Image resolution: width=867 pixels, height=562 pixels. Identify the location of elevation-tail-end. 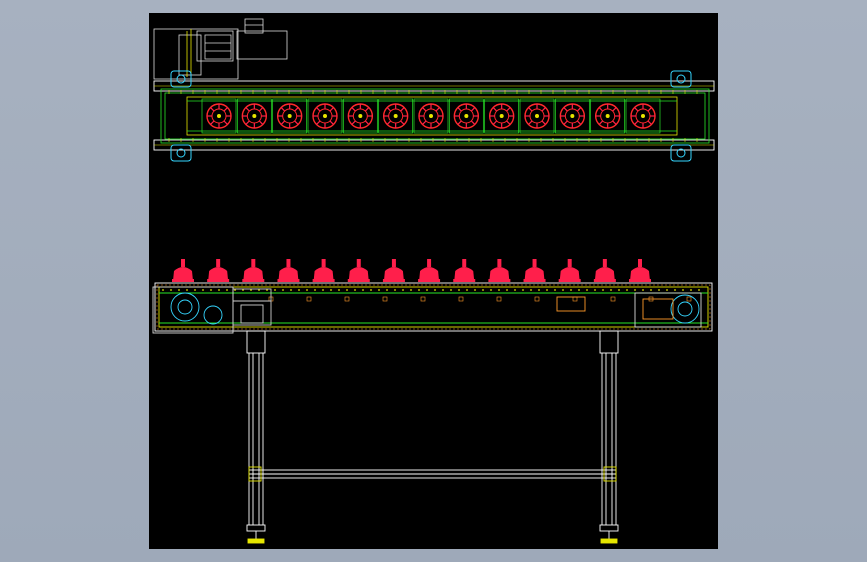
(629, 310).